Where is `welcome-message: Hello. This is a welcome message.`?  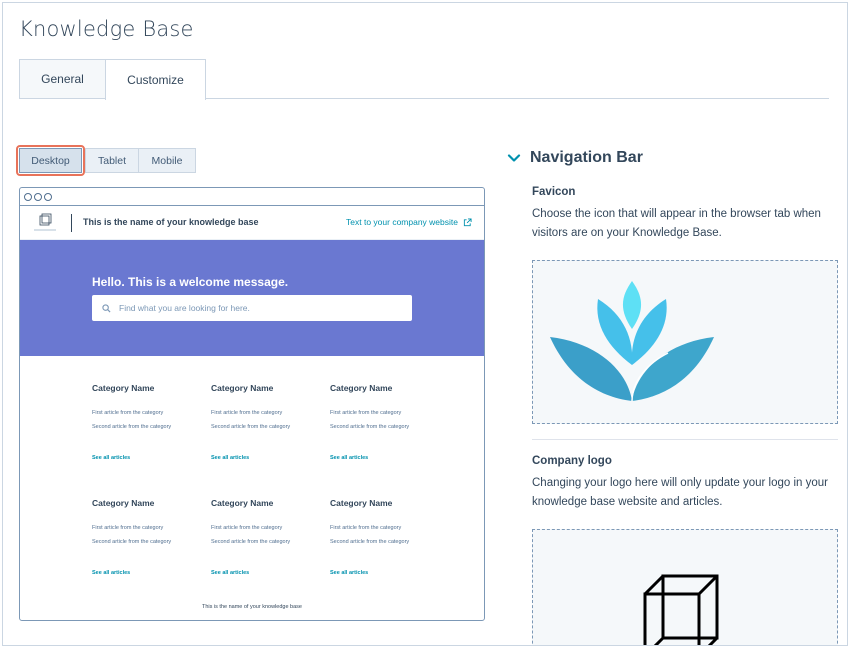
welcome-message: Hello. This is a welcome message. is located at coordinates (190, 282).